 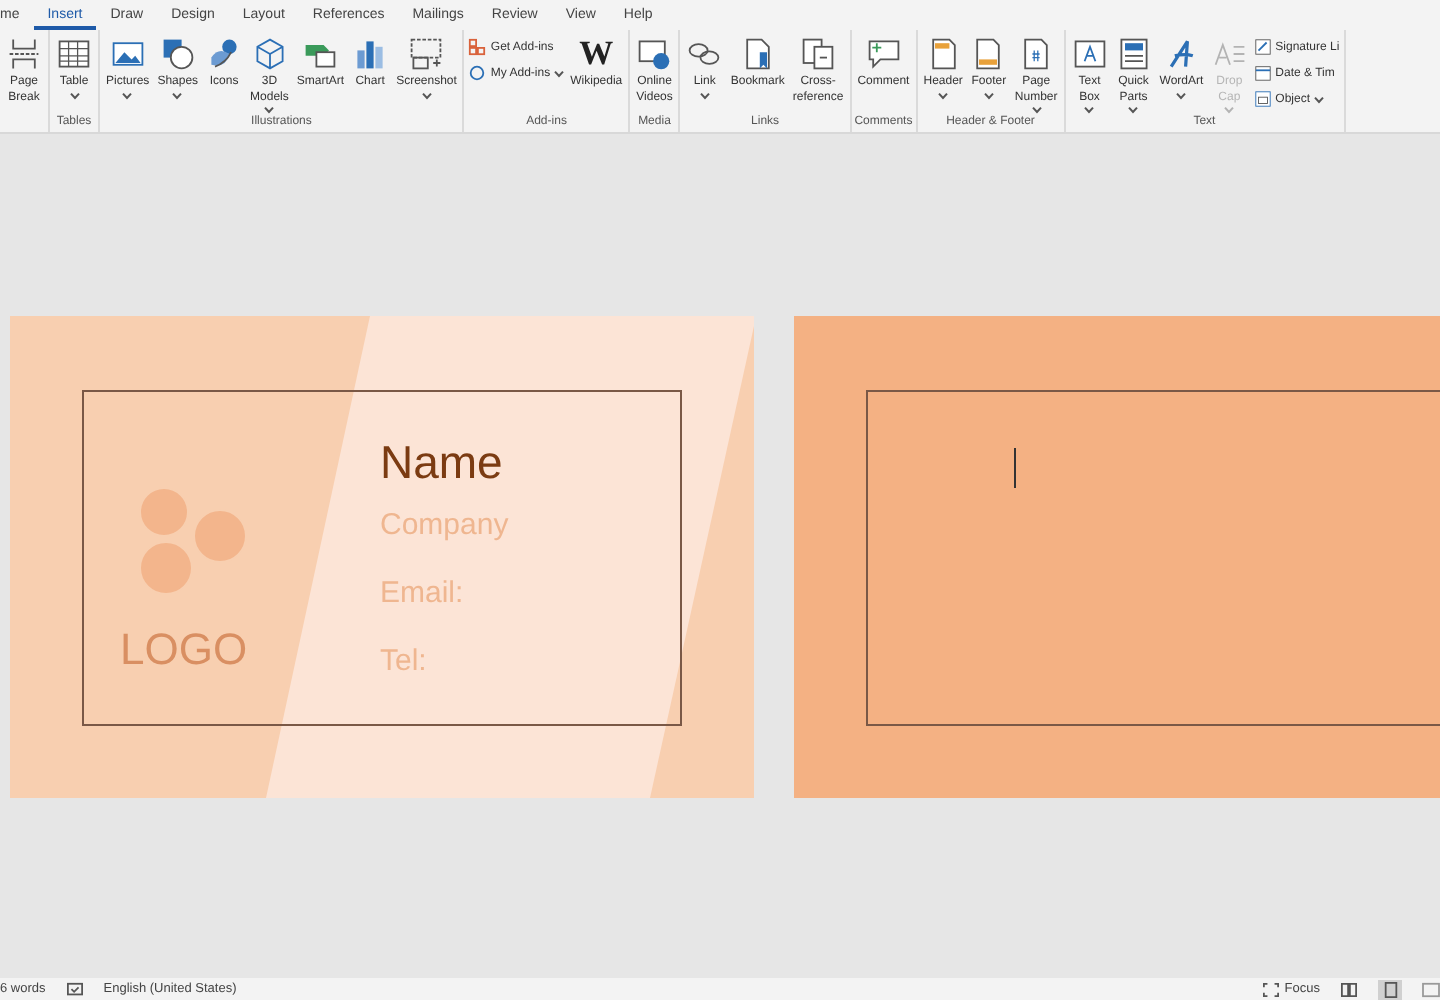 I want to click on calendar-icon, so click(x=1262, y=73).